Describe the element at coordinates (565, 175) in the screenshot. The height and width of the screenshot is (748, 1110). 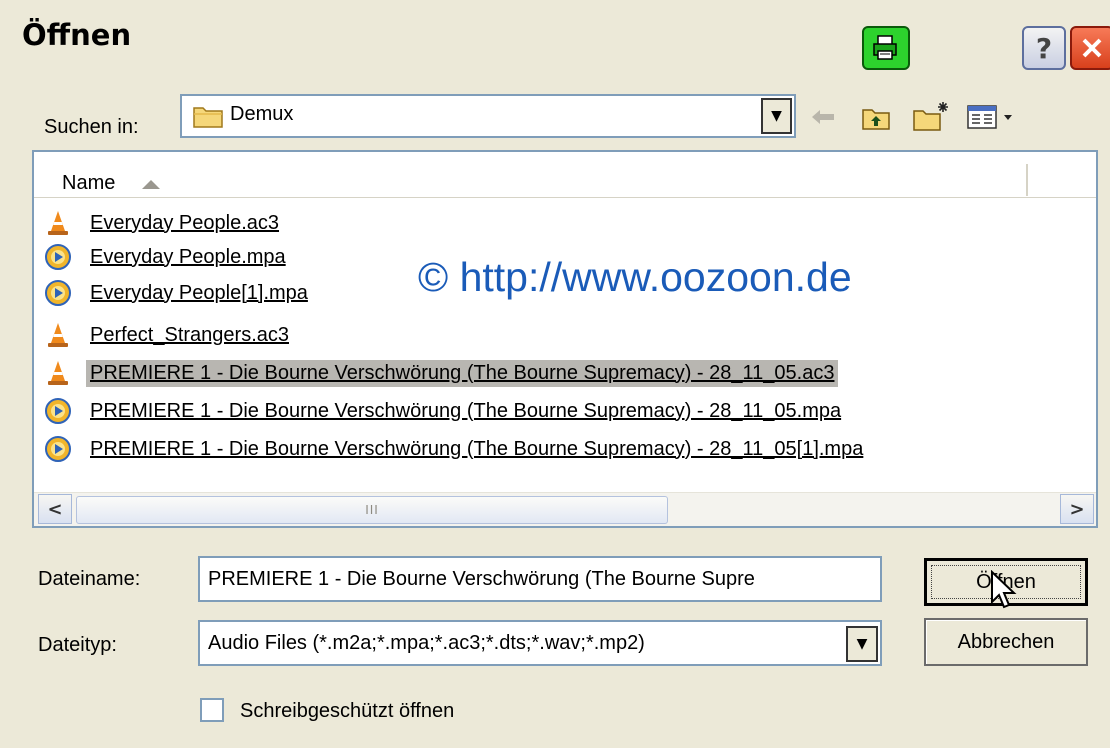
I see `column-header` at that location.